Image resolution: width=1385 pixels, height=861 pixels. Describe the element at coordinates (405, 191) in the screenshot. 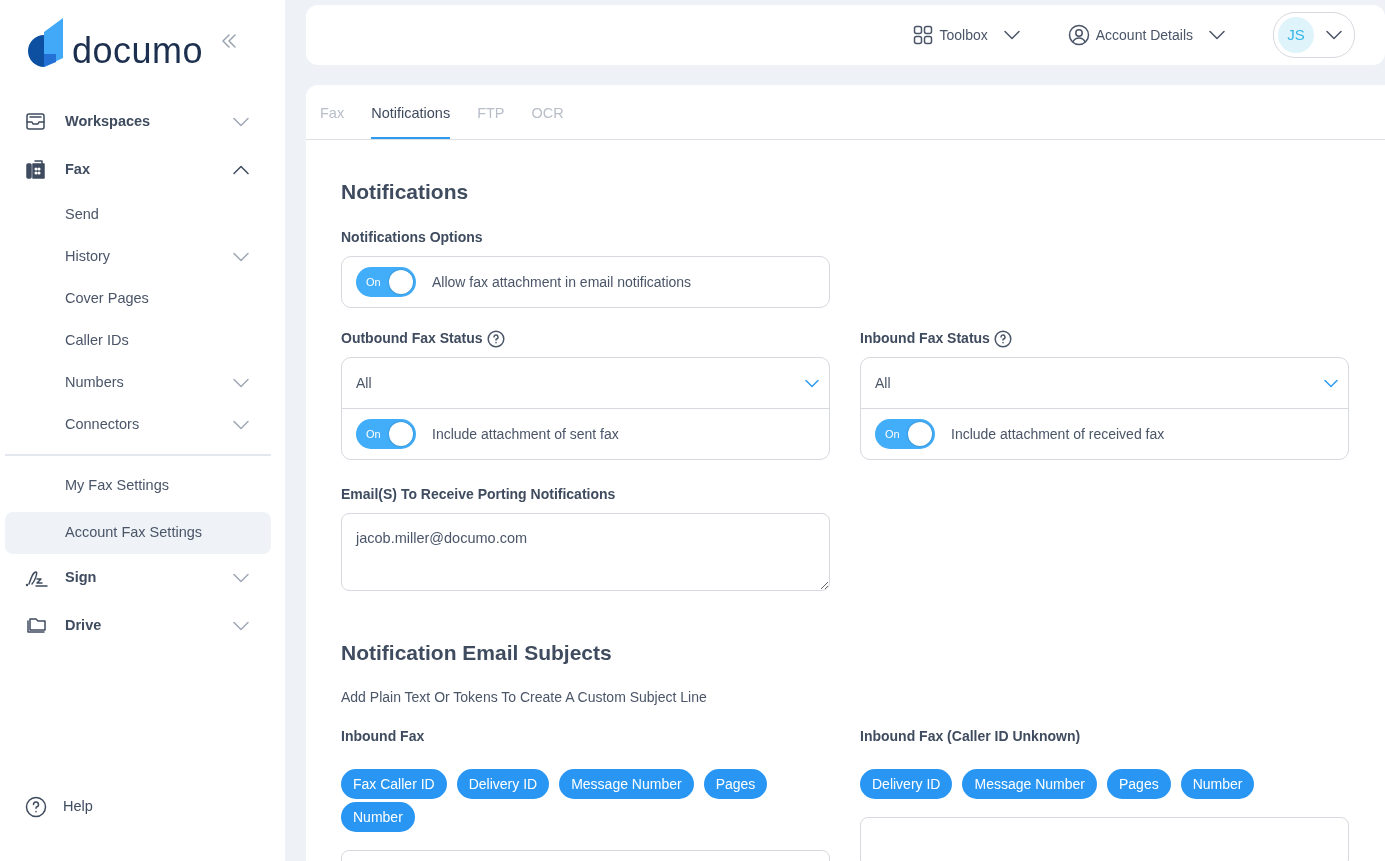

I see `section-title: Notifications` at that location.